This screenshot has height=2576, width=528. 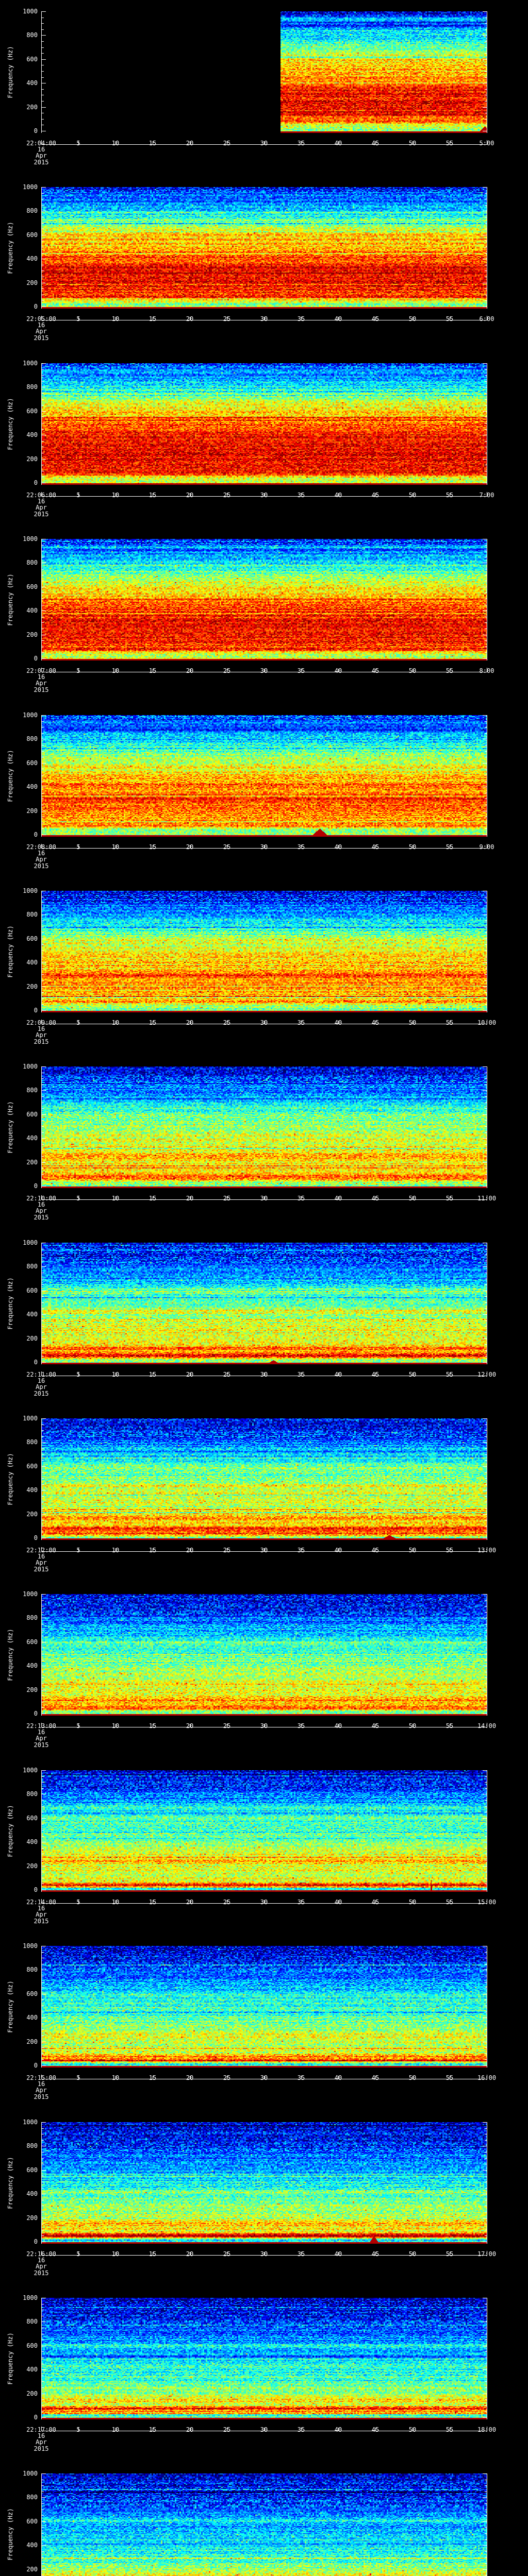 What do you see at coordinates (301, 2077) in the screenshot?
I see `x-tick-label: 35` at bounding box center [301, 2077].